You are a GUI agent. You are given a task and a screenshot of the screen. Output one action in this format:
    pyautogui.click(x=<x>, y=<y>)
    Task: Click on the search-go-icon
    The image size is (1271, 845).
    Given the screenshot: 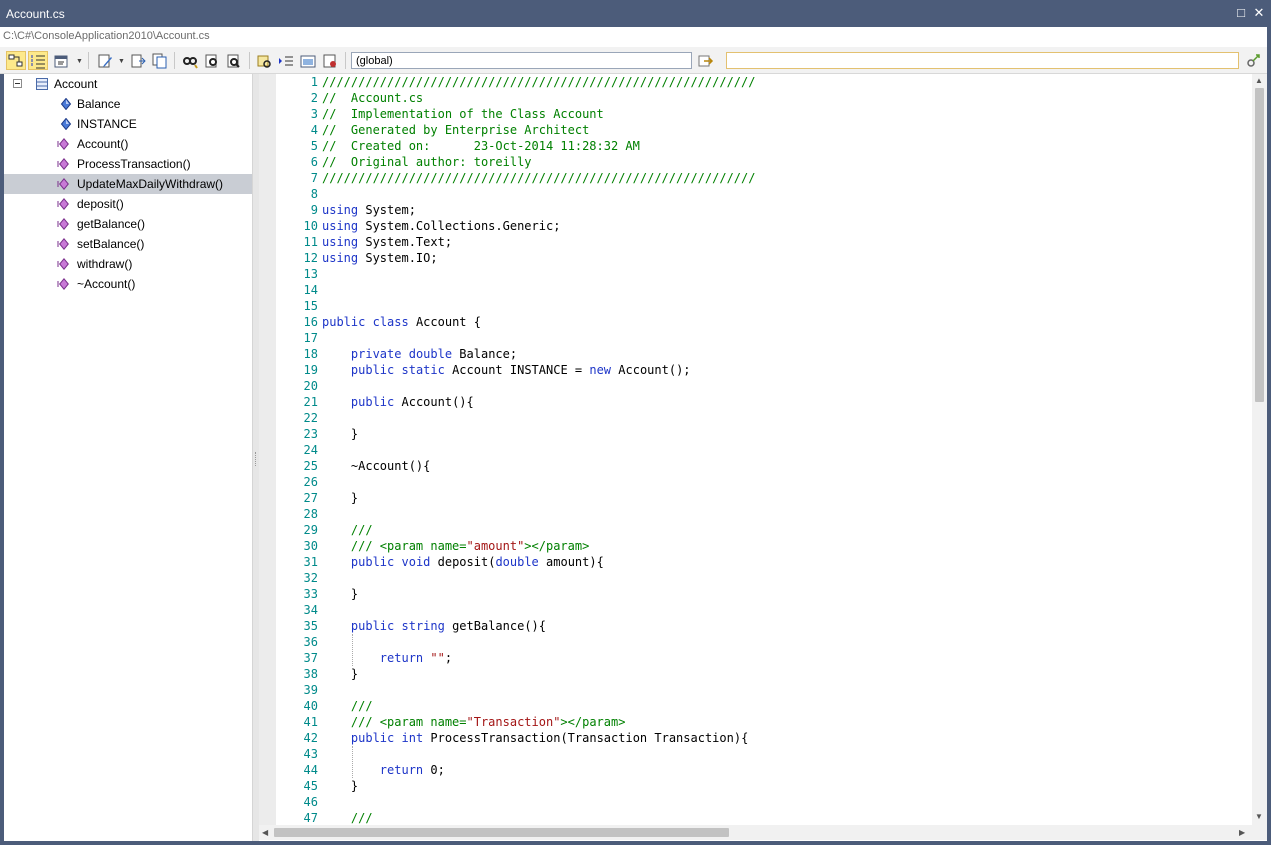 What is the action you would take?
    pyautogui.click(x=1253, y=60)
    